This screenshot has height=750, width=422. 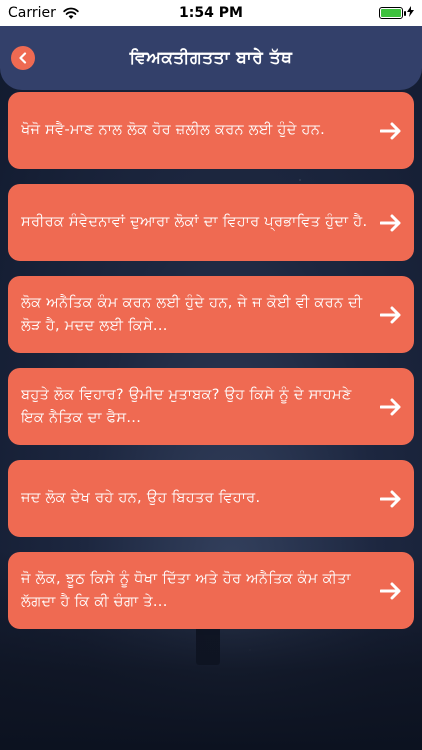 I want to click on back-button, so click(x=23, y=58).